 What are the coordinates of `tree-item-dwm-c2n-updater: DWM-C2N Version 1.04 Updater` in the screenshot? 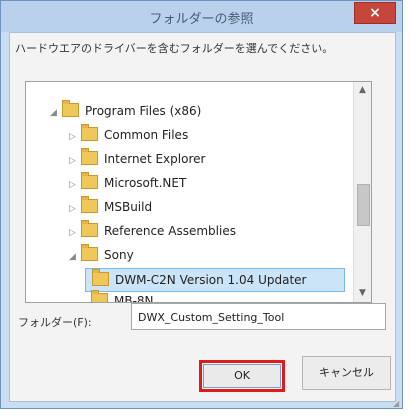 It's located at (215, 280).